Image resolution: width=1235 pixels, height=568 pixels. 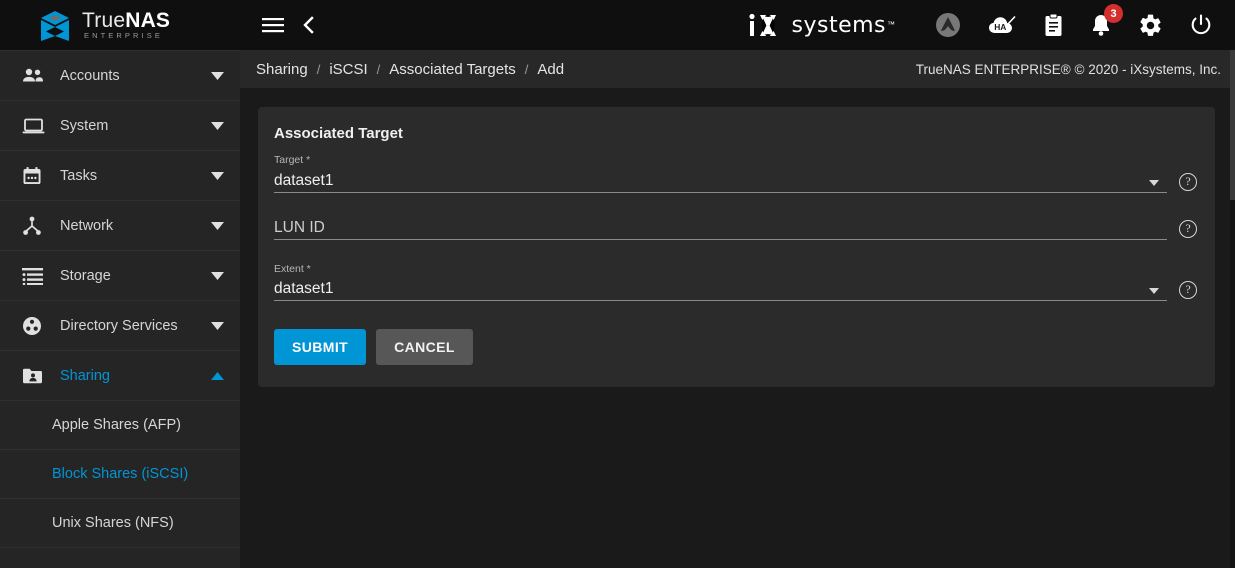 I want to click on sidebar-item-accounts: Accounts, so click(x=120, y=76).